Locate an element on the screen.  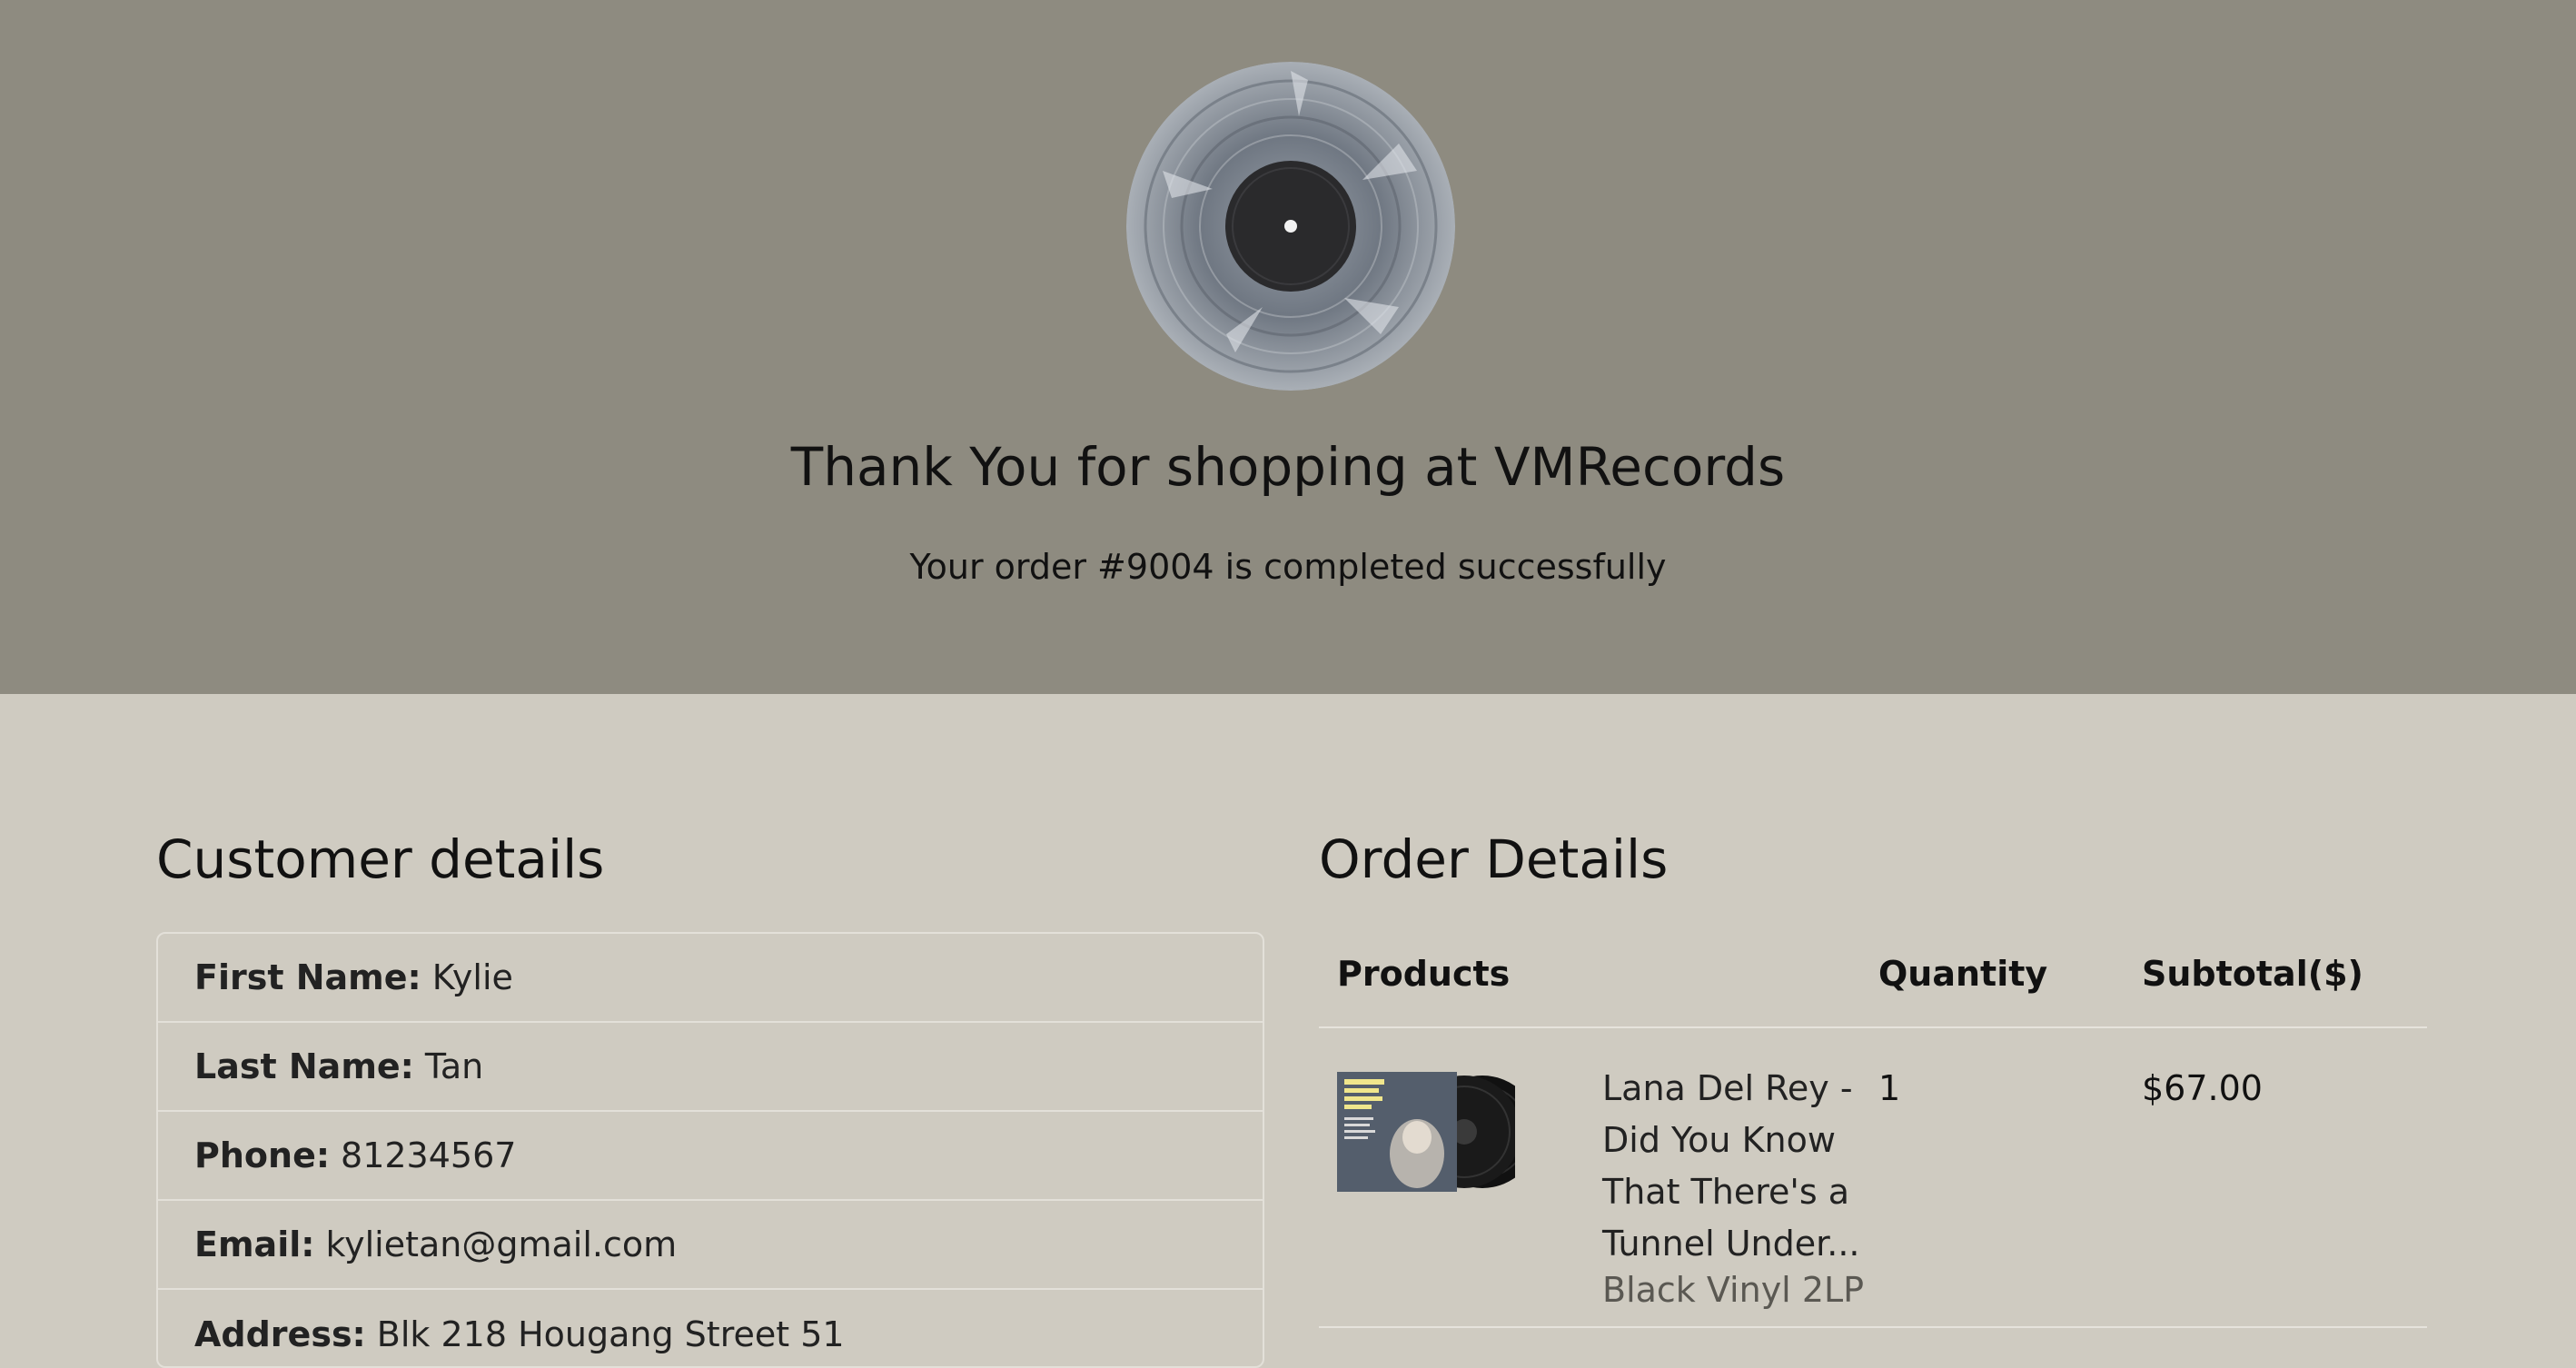
field-value: Blk 218 Hougang Street 51 is located at coordinates (610, 1334).